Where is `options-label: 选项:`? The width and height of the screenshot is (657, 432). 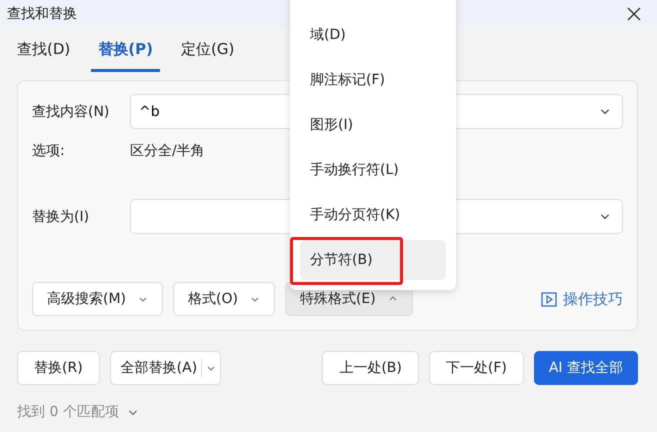
options-label: 选项: is located at coordinates (49, 151).